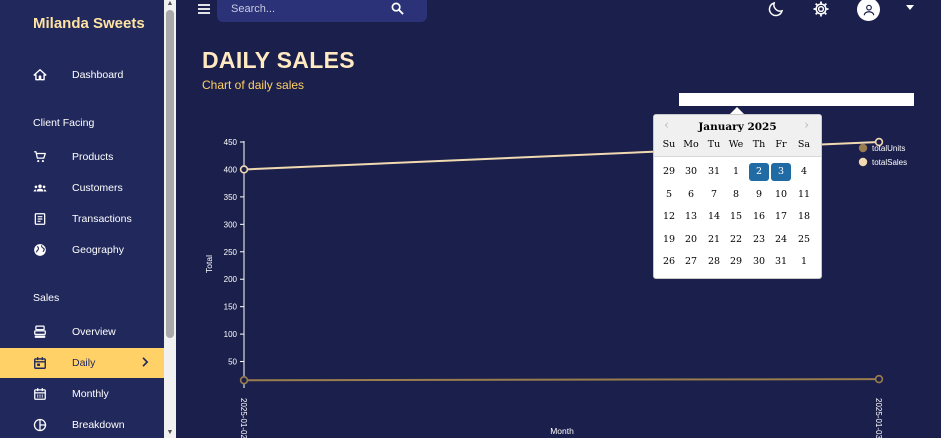 The image size is (941, 438). I want to click on weekday-header: Sa, so click(804, 144).